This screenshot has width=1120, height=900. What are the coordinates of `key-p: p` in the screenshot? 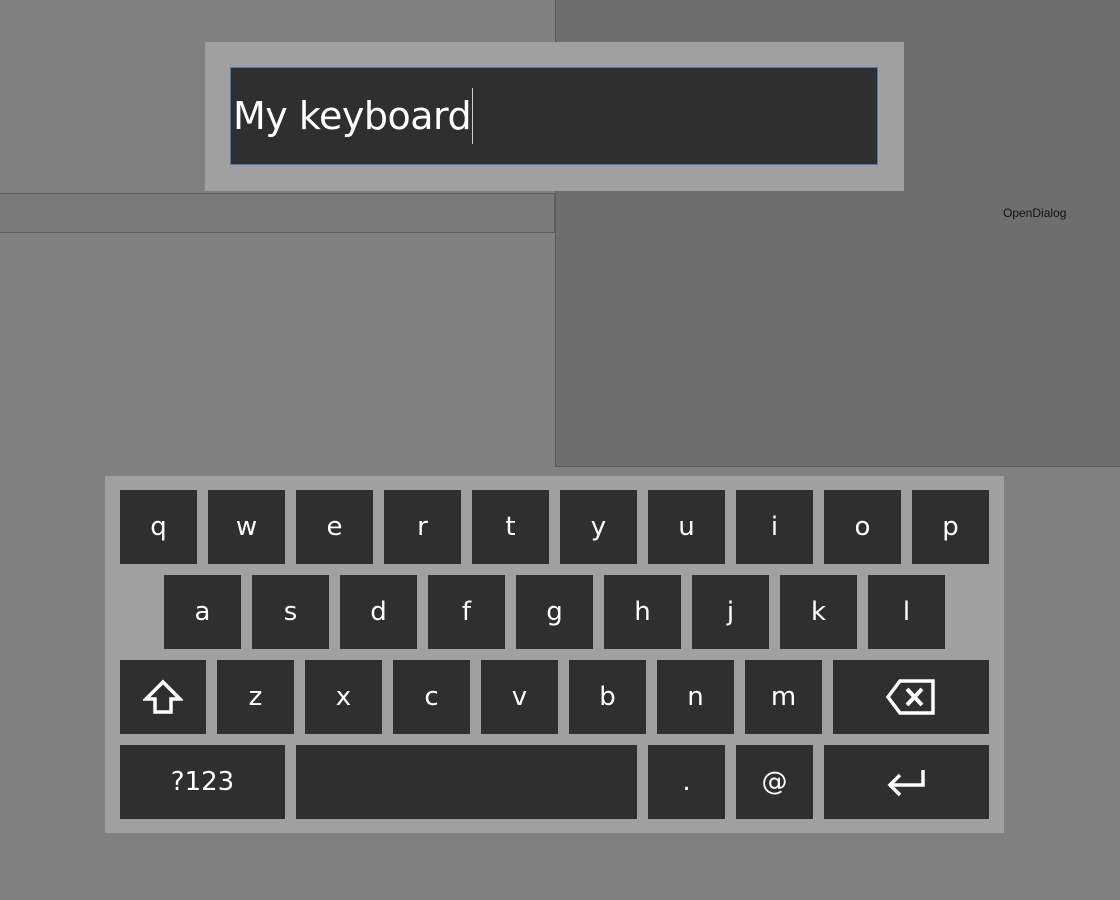 It's located at (950, 527).